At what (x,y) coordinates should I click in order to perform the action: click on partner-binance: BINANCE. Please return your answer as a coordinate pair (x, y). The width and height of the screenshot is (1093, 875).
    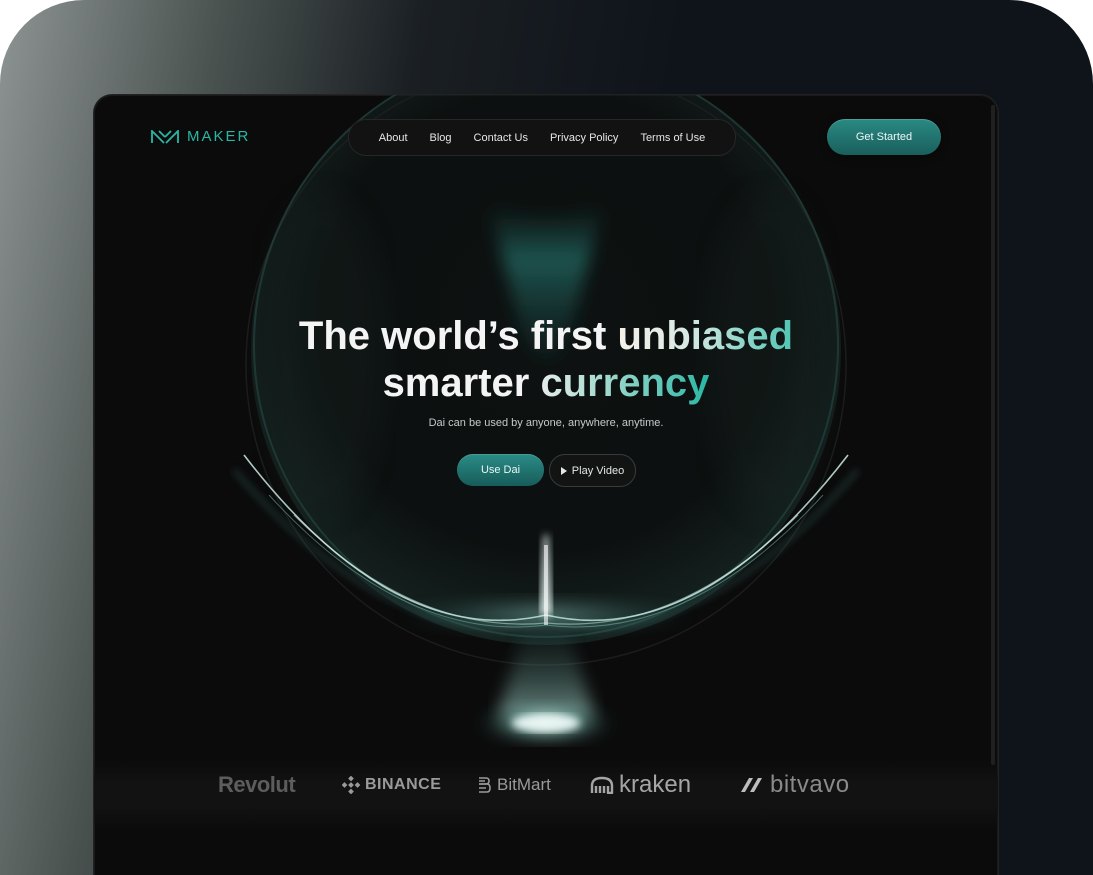
    Looking at the image, I should click on (391, 785).